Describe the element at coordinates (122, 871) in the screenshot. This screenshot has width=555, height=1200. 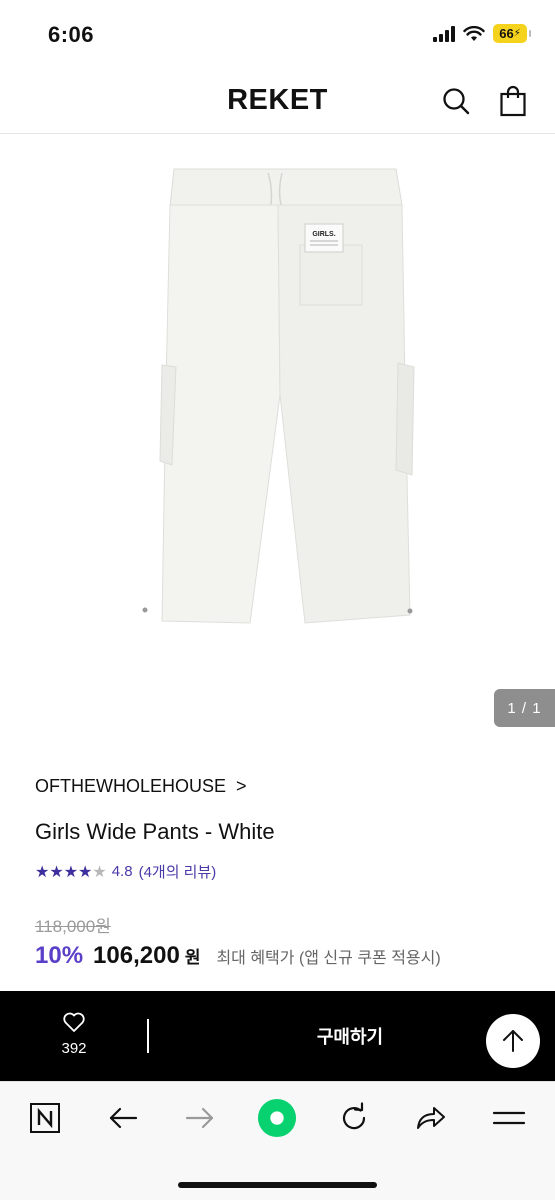
I see `rating-value: 4.8` at that location.